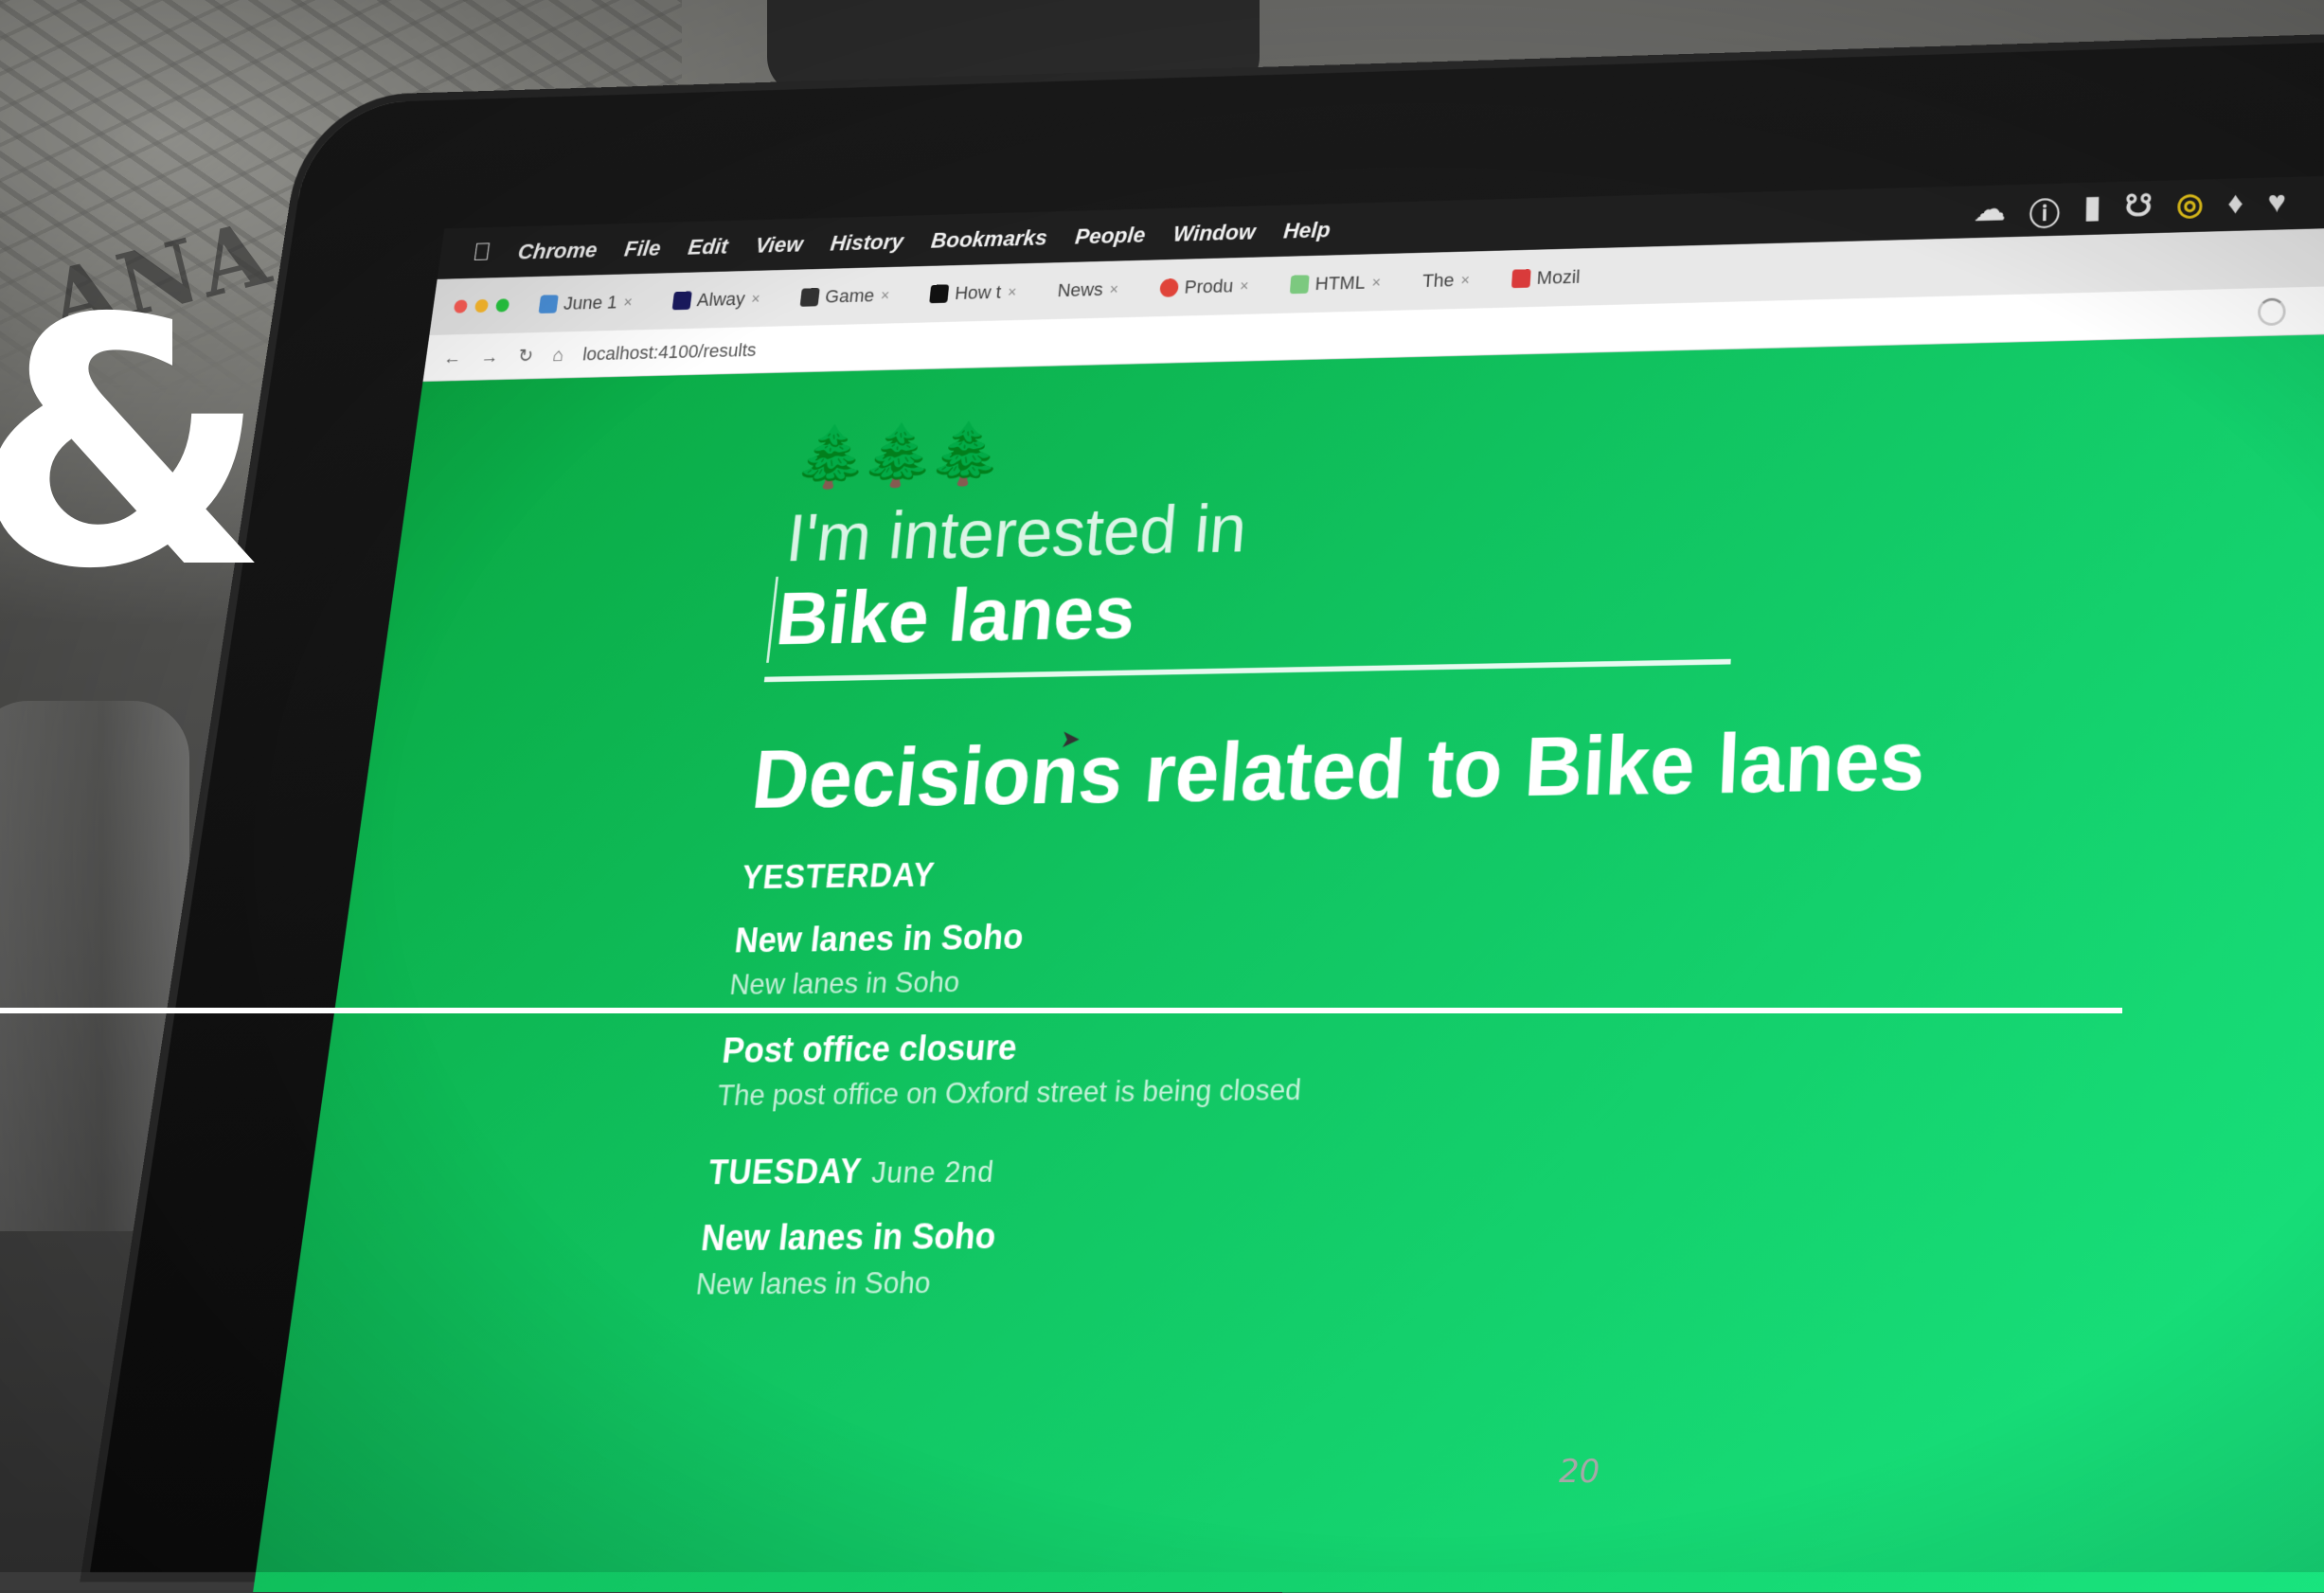  I want to click on cloud-icon: ☁, so click(1990, 213).